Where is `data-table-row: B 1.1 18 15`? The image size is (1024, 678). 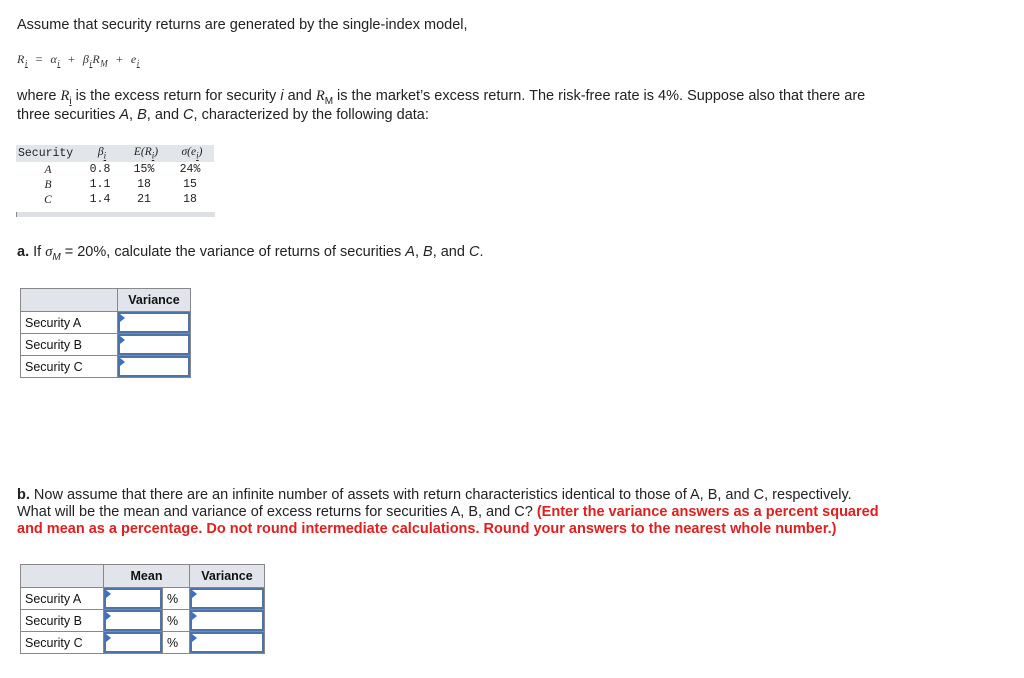 data-table-row: B 1.1 18 15 is located at coordinates (120, 184).